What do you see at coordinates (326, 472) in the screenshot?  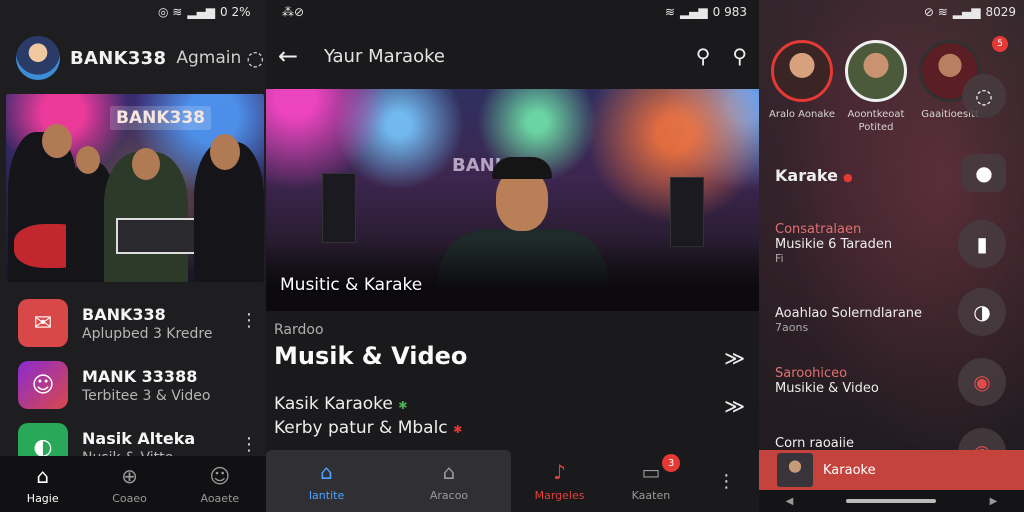 I see `home-icon: ⌂` at bounding box center [326, 472].